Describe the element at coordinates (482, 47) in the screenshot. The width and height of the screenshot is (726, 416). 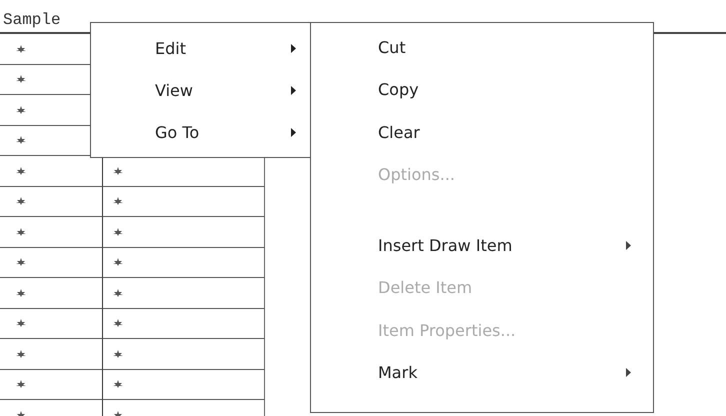
I see `menu-item: Cut` at that location.